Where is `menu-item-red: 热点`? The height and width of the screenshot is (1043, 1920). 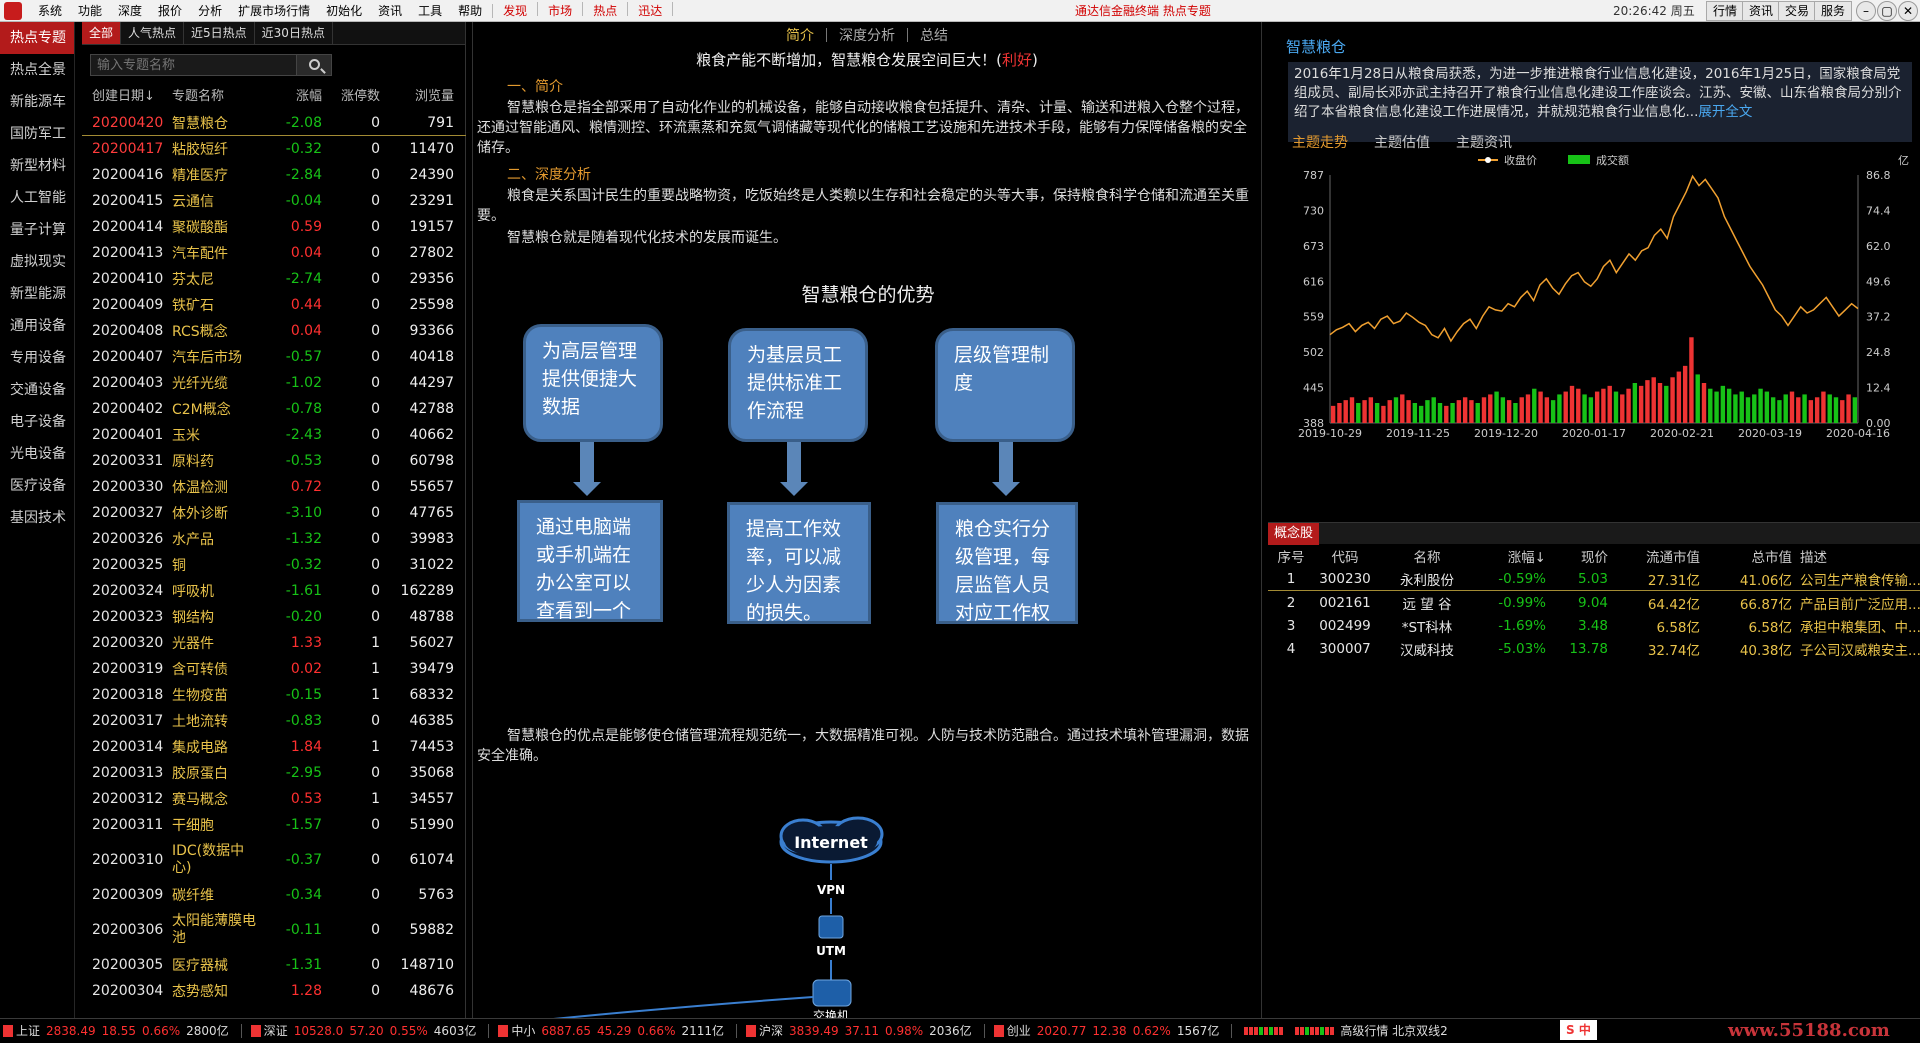
menu-item-red: 热点 is located at coordinates (605, 10).